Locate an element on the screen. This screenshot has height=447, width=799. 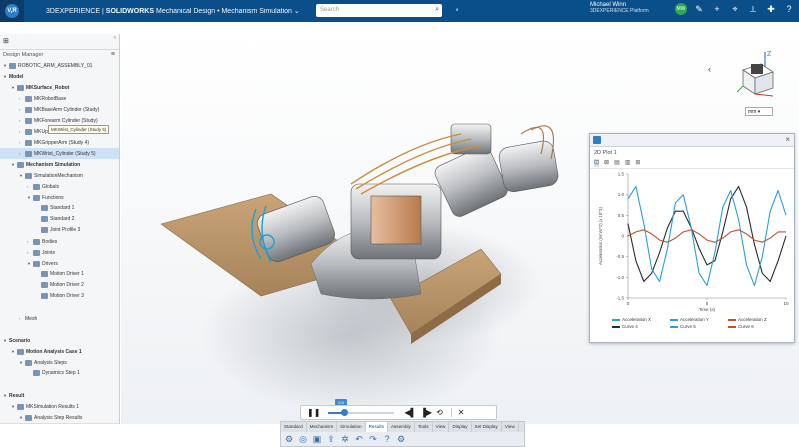
avatar: MW is located at coordinates (681, 9).